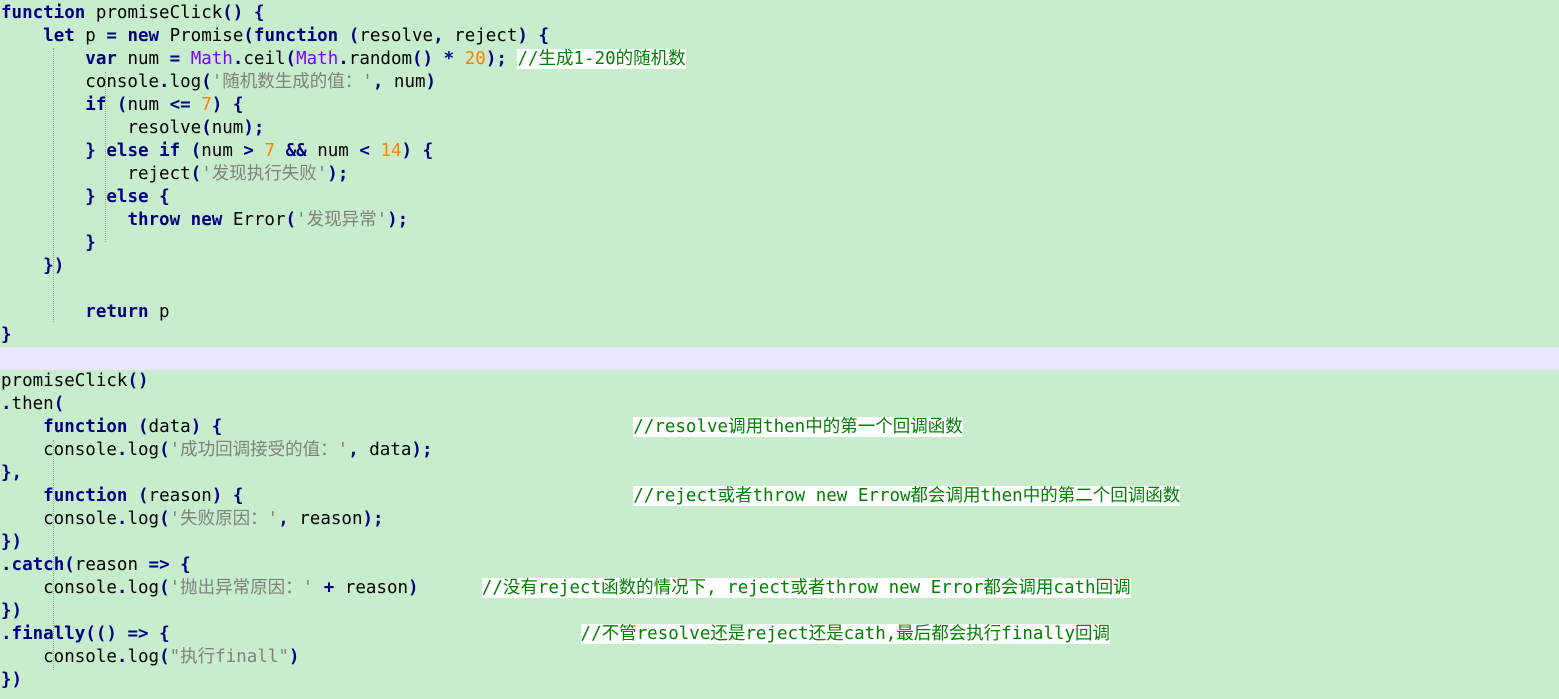 Image resolution: width=1559 pixels, height=699 pixels. I want to click on code-token-str: '发现异常', so click(342, 220).